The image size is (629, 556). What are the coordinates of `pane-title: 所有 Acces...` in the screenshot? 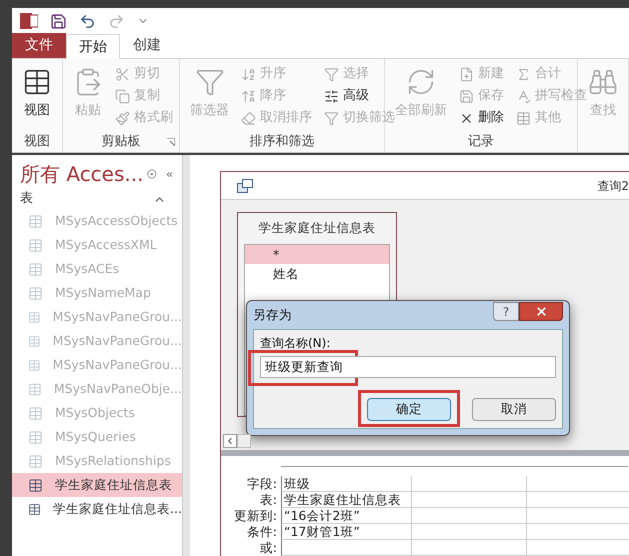 It's located at (82, 174).